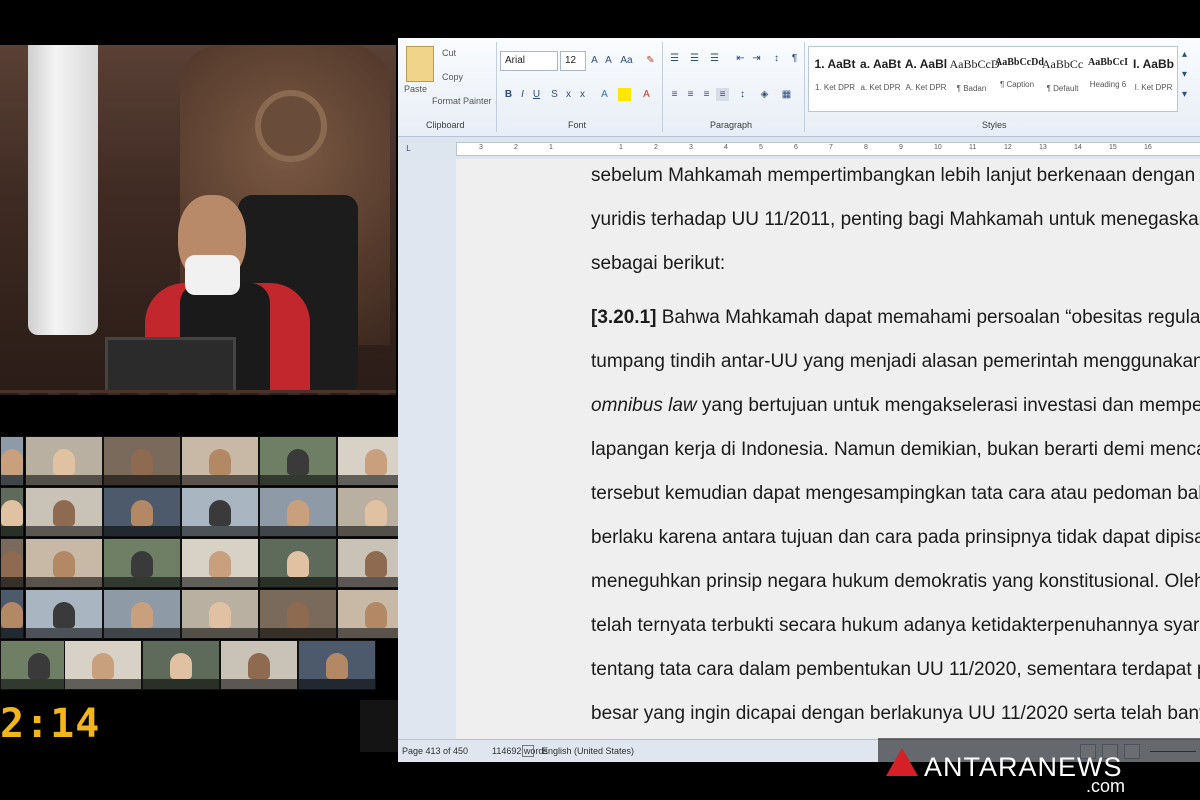 The width and height of the screenshot is (1200, 800). Describe the element at coordinates (1108, 78) in the screenshot. I see `style-option: AaBbCcI Heading 6` at that location.